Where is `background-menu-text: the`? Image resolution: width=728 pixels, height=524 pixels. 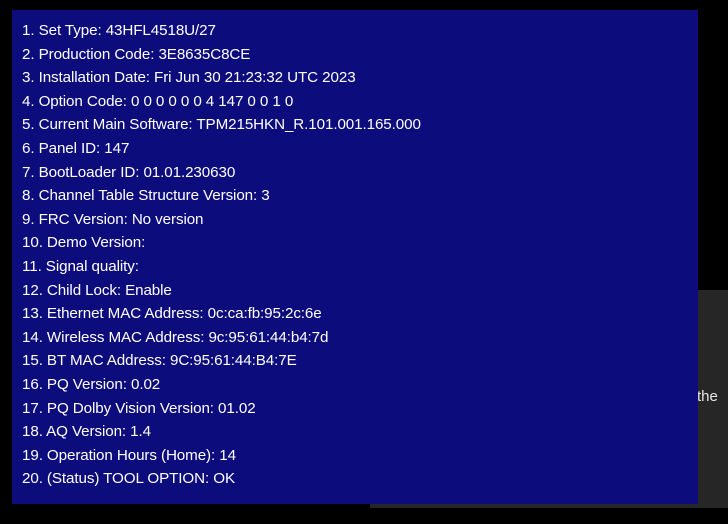
background-menu-text: the is located at coordinates (707, 396).